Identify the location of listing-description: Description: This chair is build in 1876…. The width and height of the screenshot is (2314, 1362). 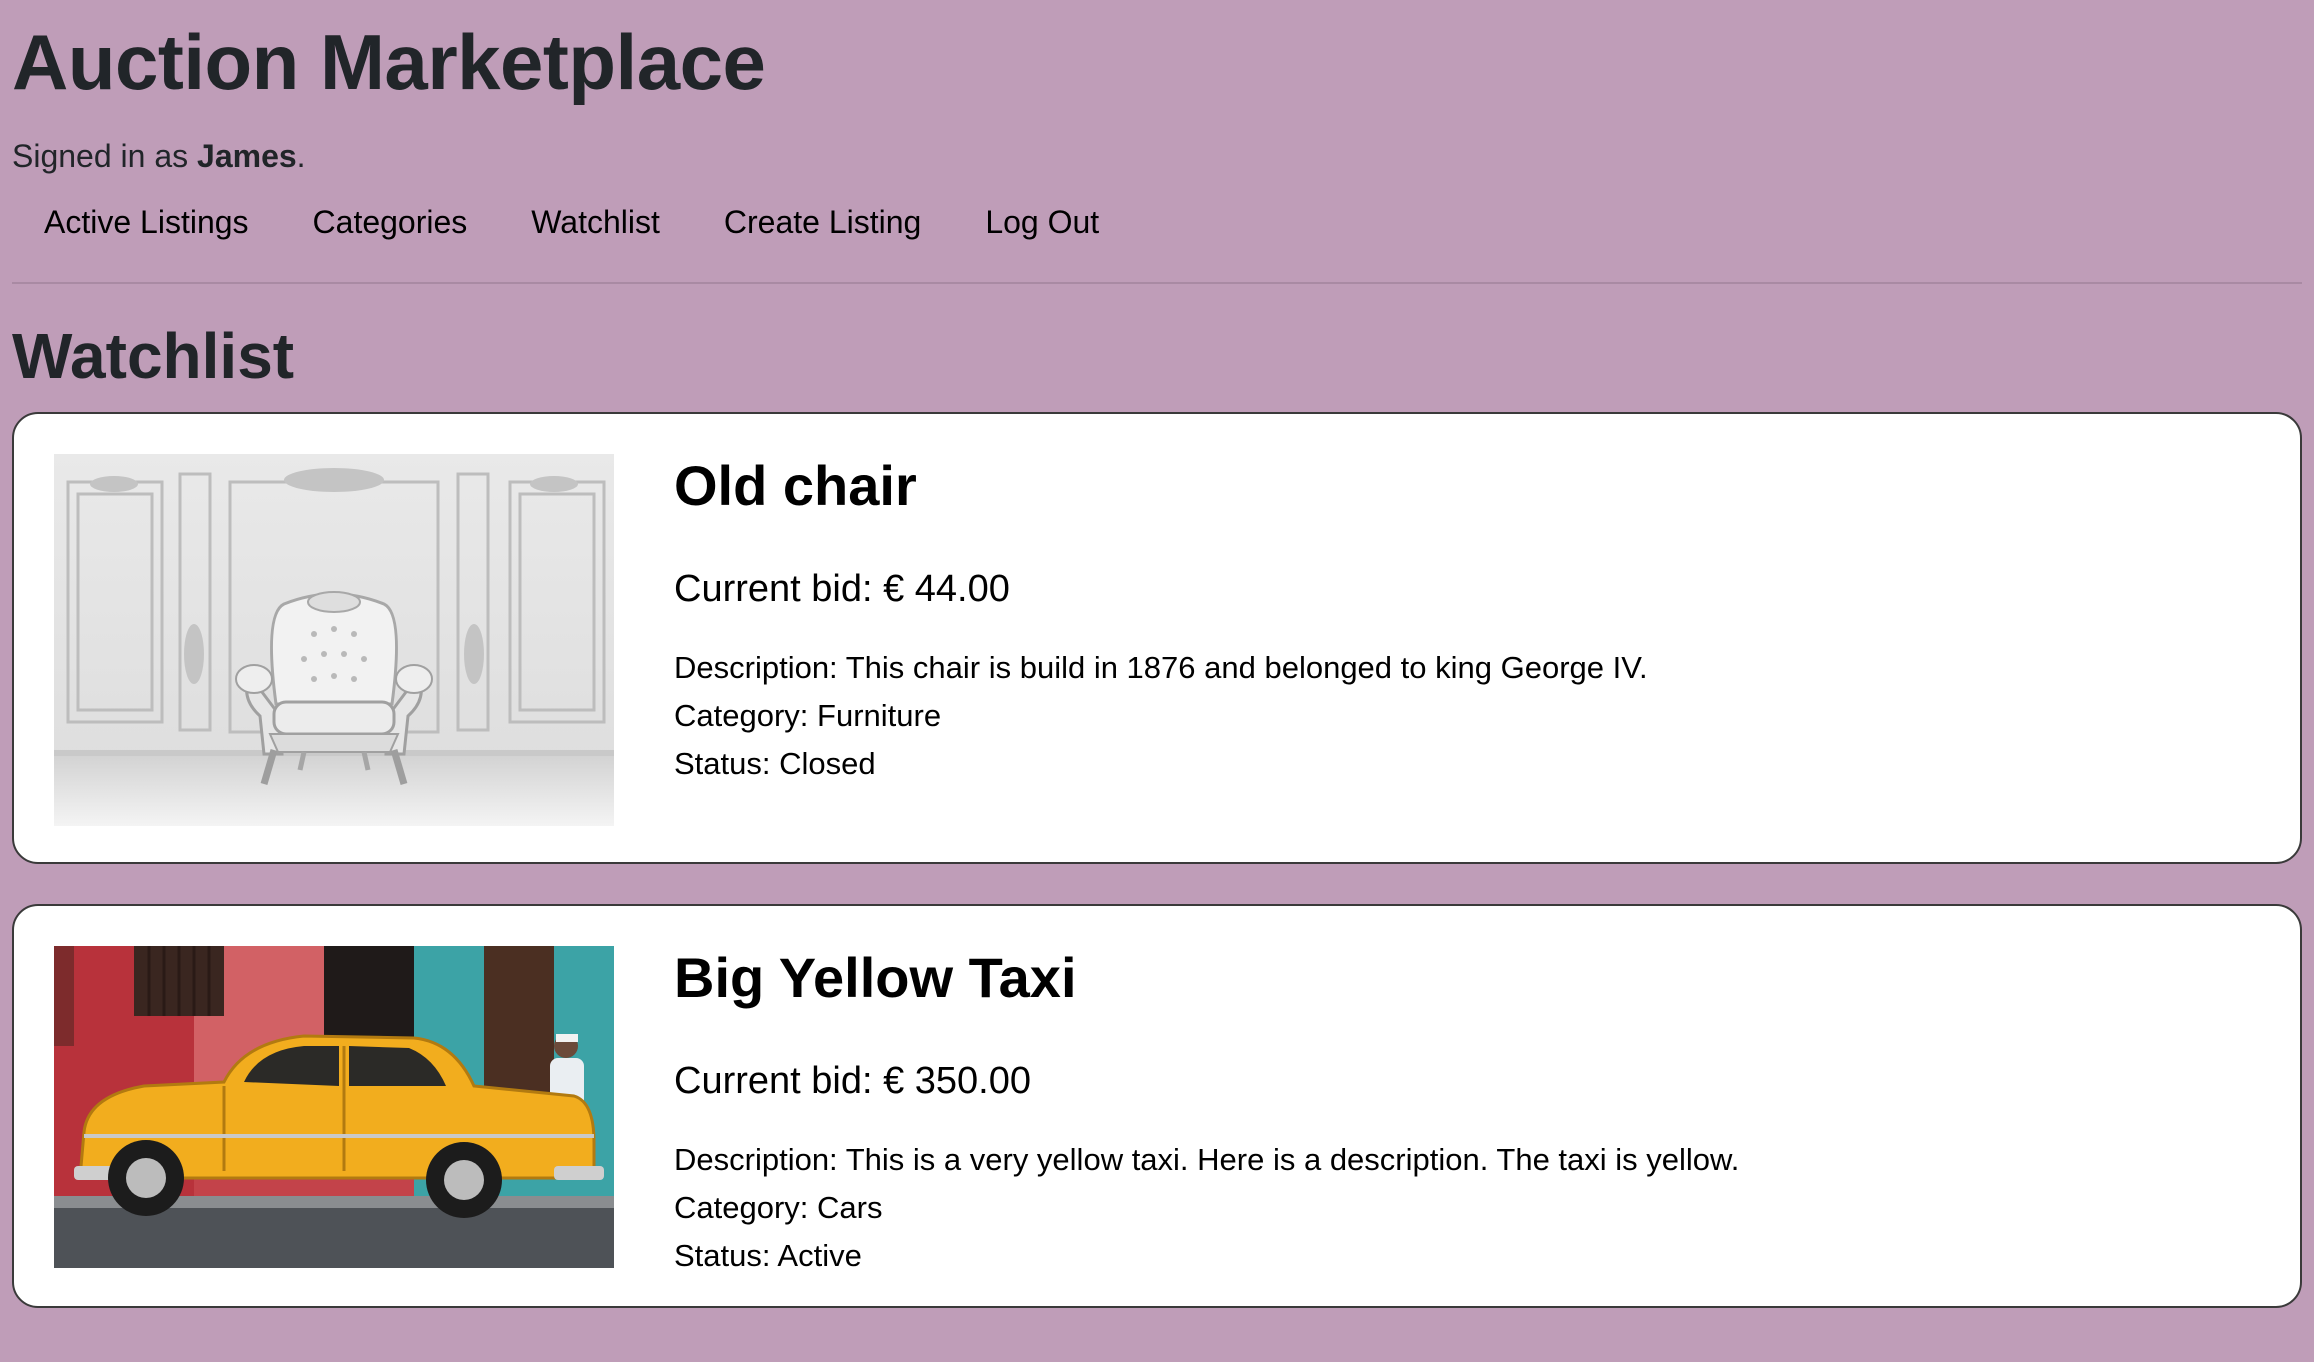
(1161, 667).